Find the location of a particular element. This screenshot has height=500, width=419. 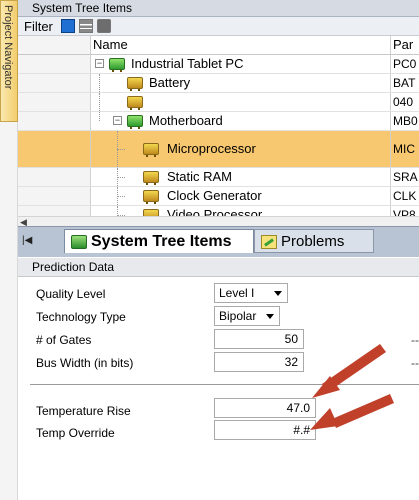

navigator-gutter is located at coordinates (9, 311).